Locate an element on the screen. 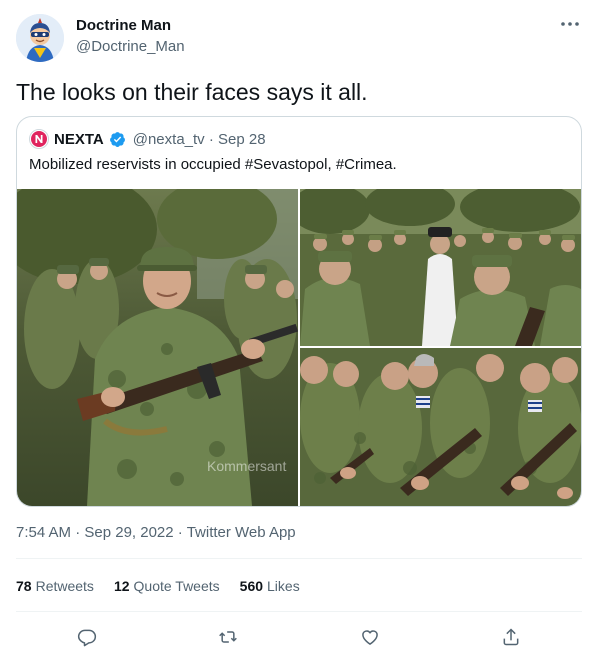 This screenshot has height=660, width=598. reply-icon is located at coordinates (87, 637).